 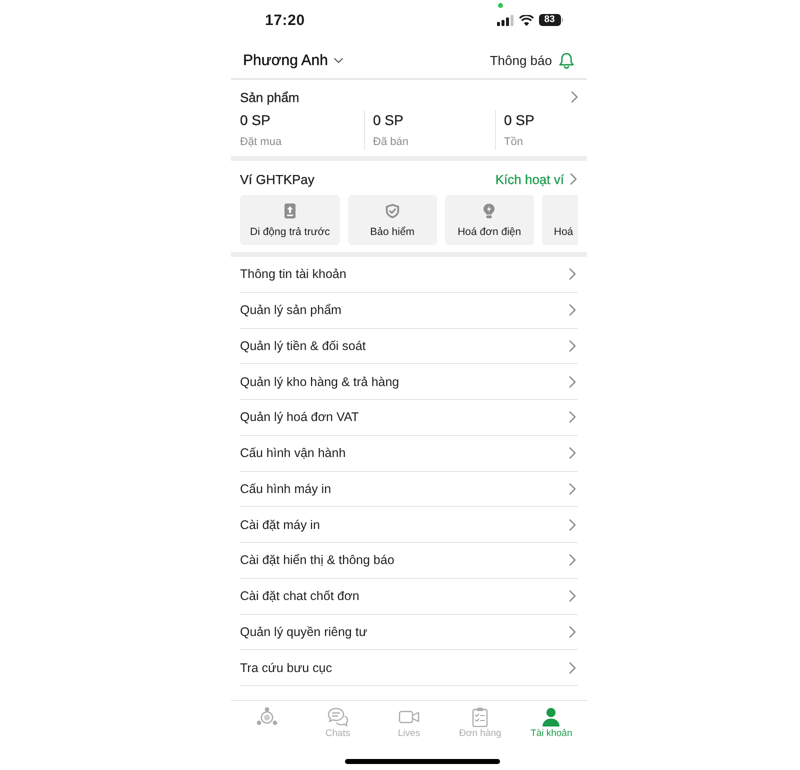 I want to click on menu-item: Quản lý tiền & đối soát, so click(x=409, y=346).